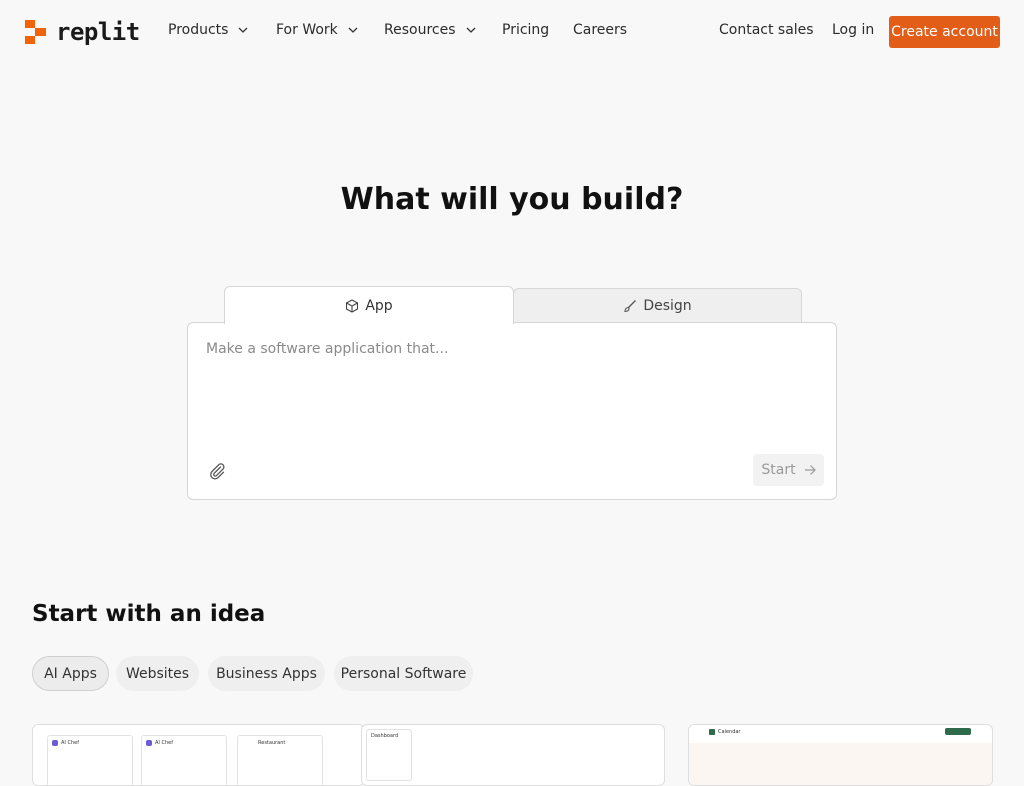 This screenshot has height=786, width=1024. I want to click on ideas-title: Start with an idea, so click(149, 614).